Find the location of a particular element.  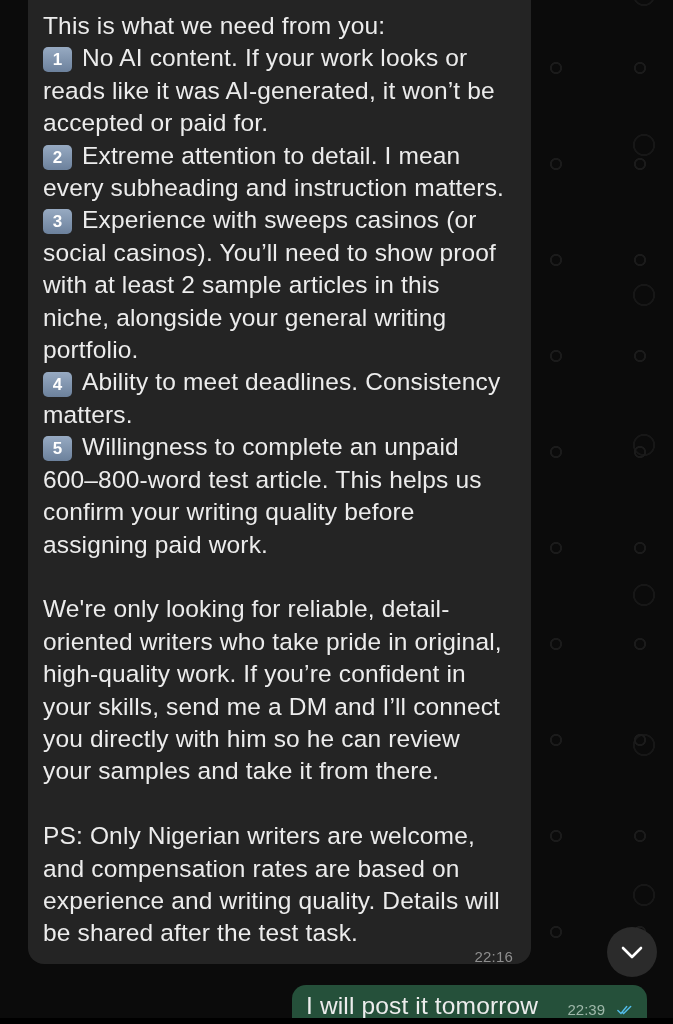

scroll-down-button is located at coordinates (632, 952).